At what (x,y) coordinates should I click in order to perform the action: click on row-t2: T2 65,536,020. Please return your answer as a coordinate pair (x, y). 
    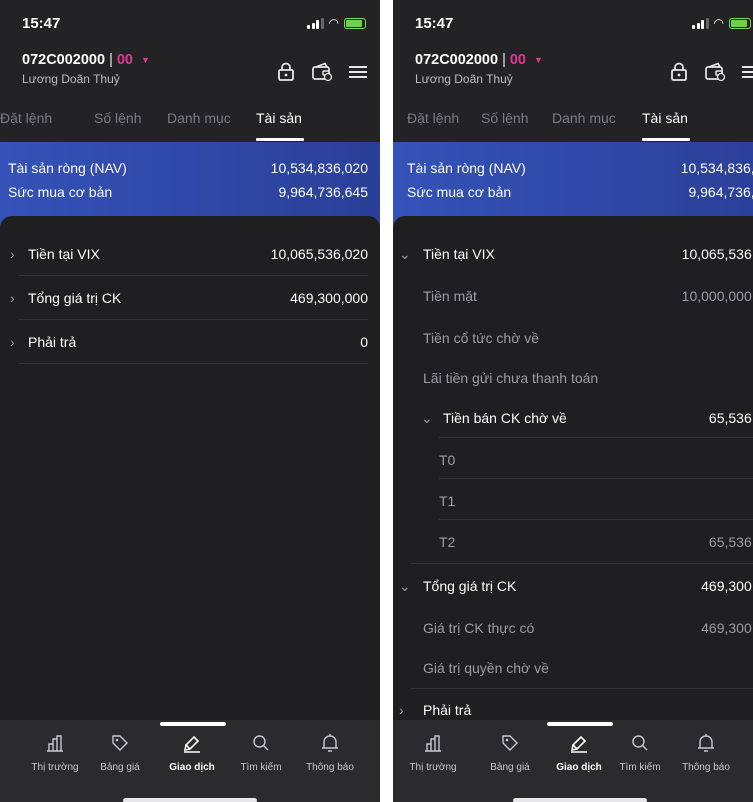
    Looking at the image, I should click on (573, 542).